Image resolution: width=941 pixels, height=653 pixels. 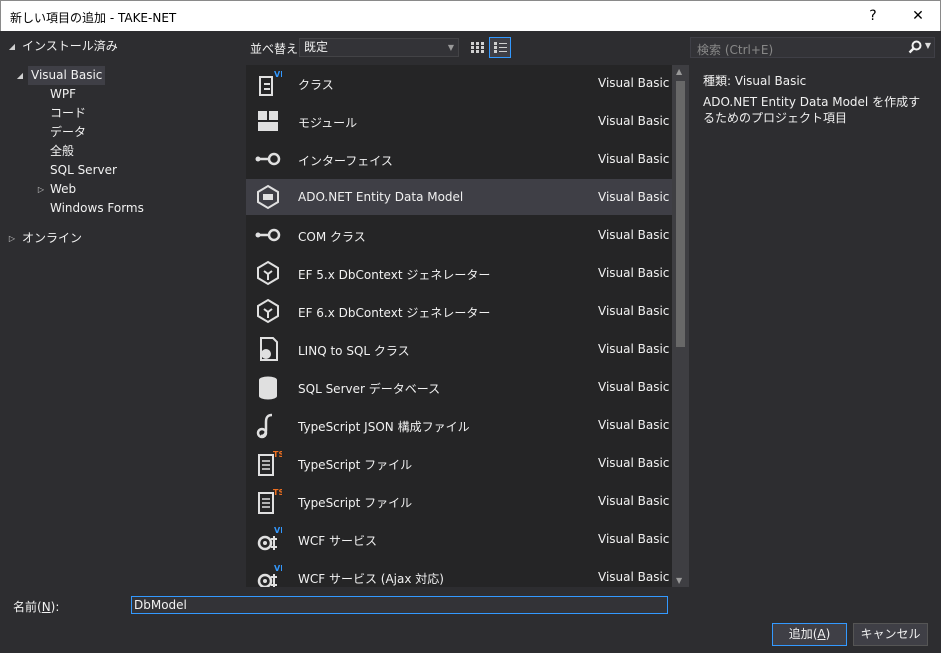 I want to click on template-item: TypeScript JSON 構成ファイル Visual Basic, so click(x=459, y=425).